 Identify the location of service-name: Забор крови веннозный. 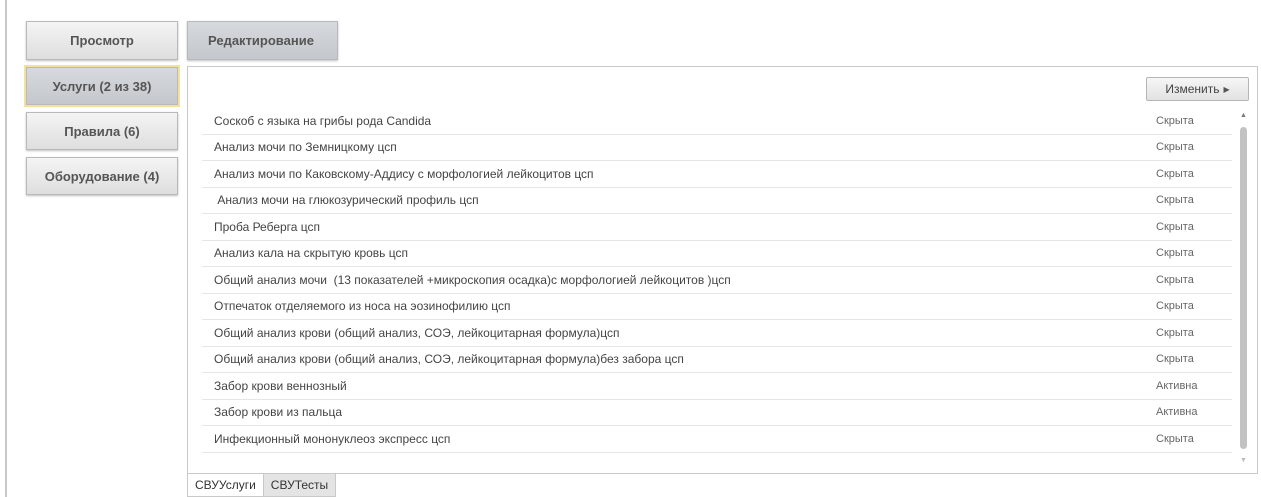
(280, 385).